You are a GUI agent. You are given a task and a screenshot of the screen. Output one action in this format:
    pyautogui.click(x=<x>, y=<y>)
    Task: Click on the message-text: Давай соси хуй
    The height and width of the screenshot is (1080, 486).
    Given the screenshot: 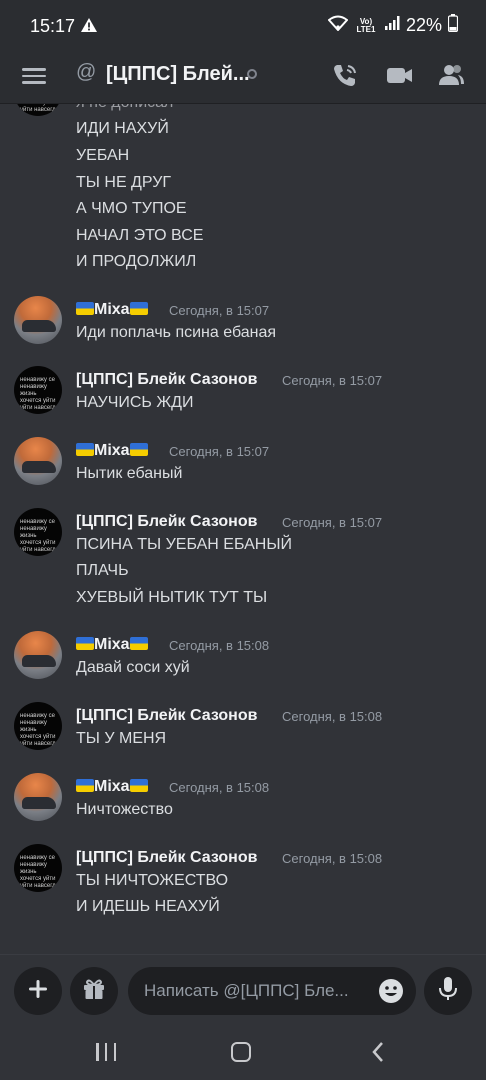 What is the action you would take?
    pyautogui.click(x=133, y=667)
    